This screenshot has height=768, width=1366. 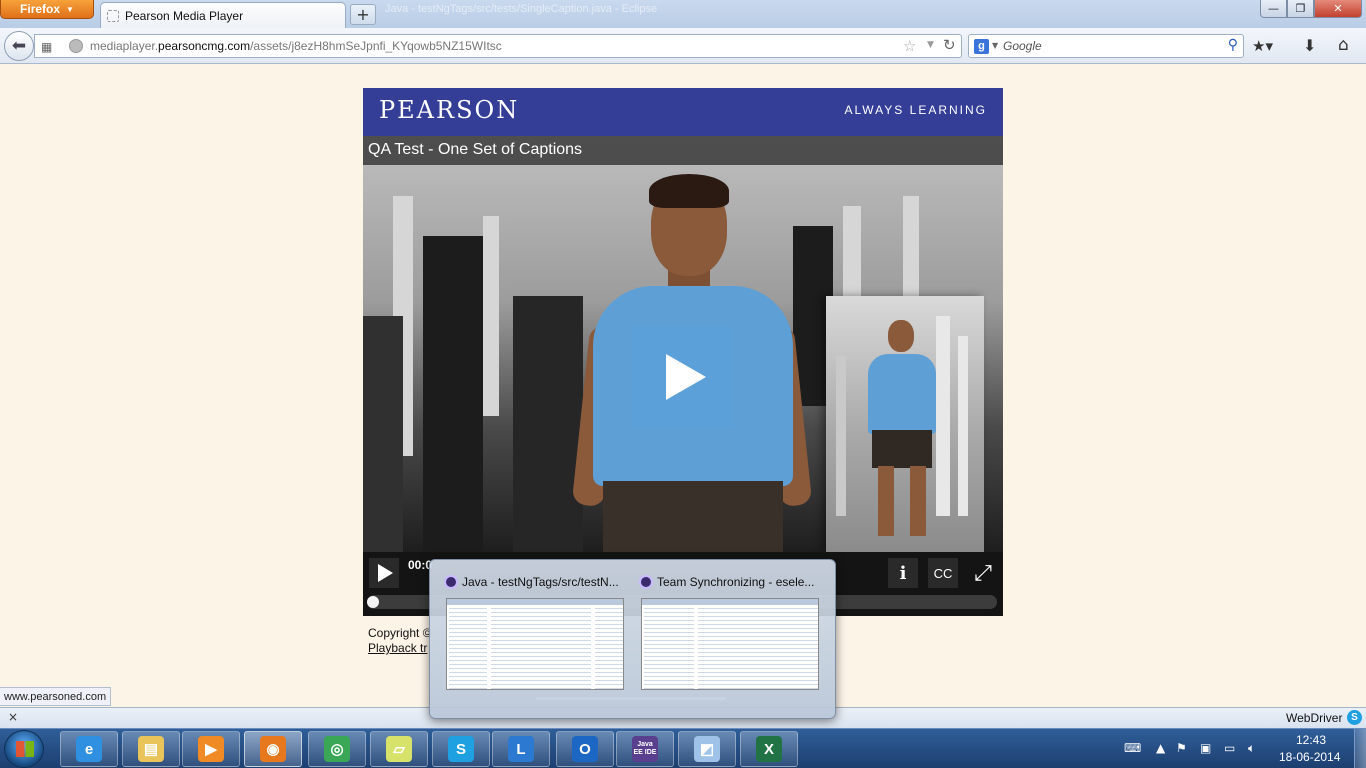 I want to click on volume-icon: 🔈︎, so click(x=1251, y=748).